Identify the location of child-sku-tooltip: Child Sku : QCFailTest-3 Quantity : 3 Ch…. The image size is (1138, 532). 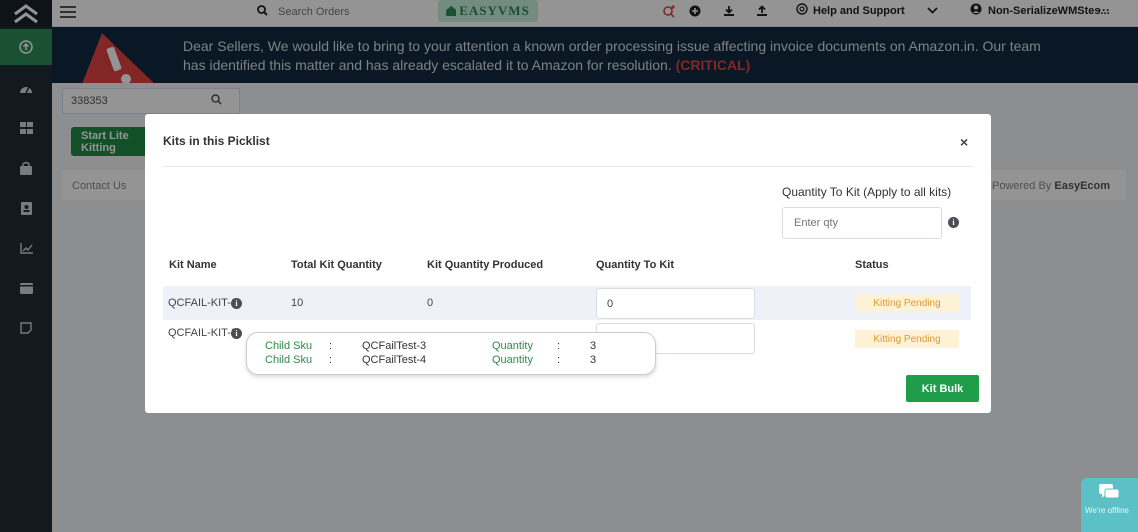
(451, 353).